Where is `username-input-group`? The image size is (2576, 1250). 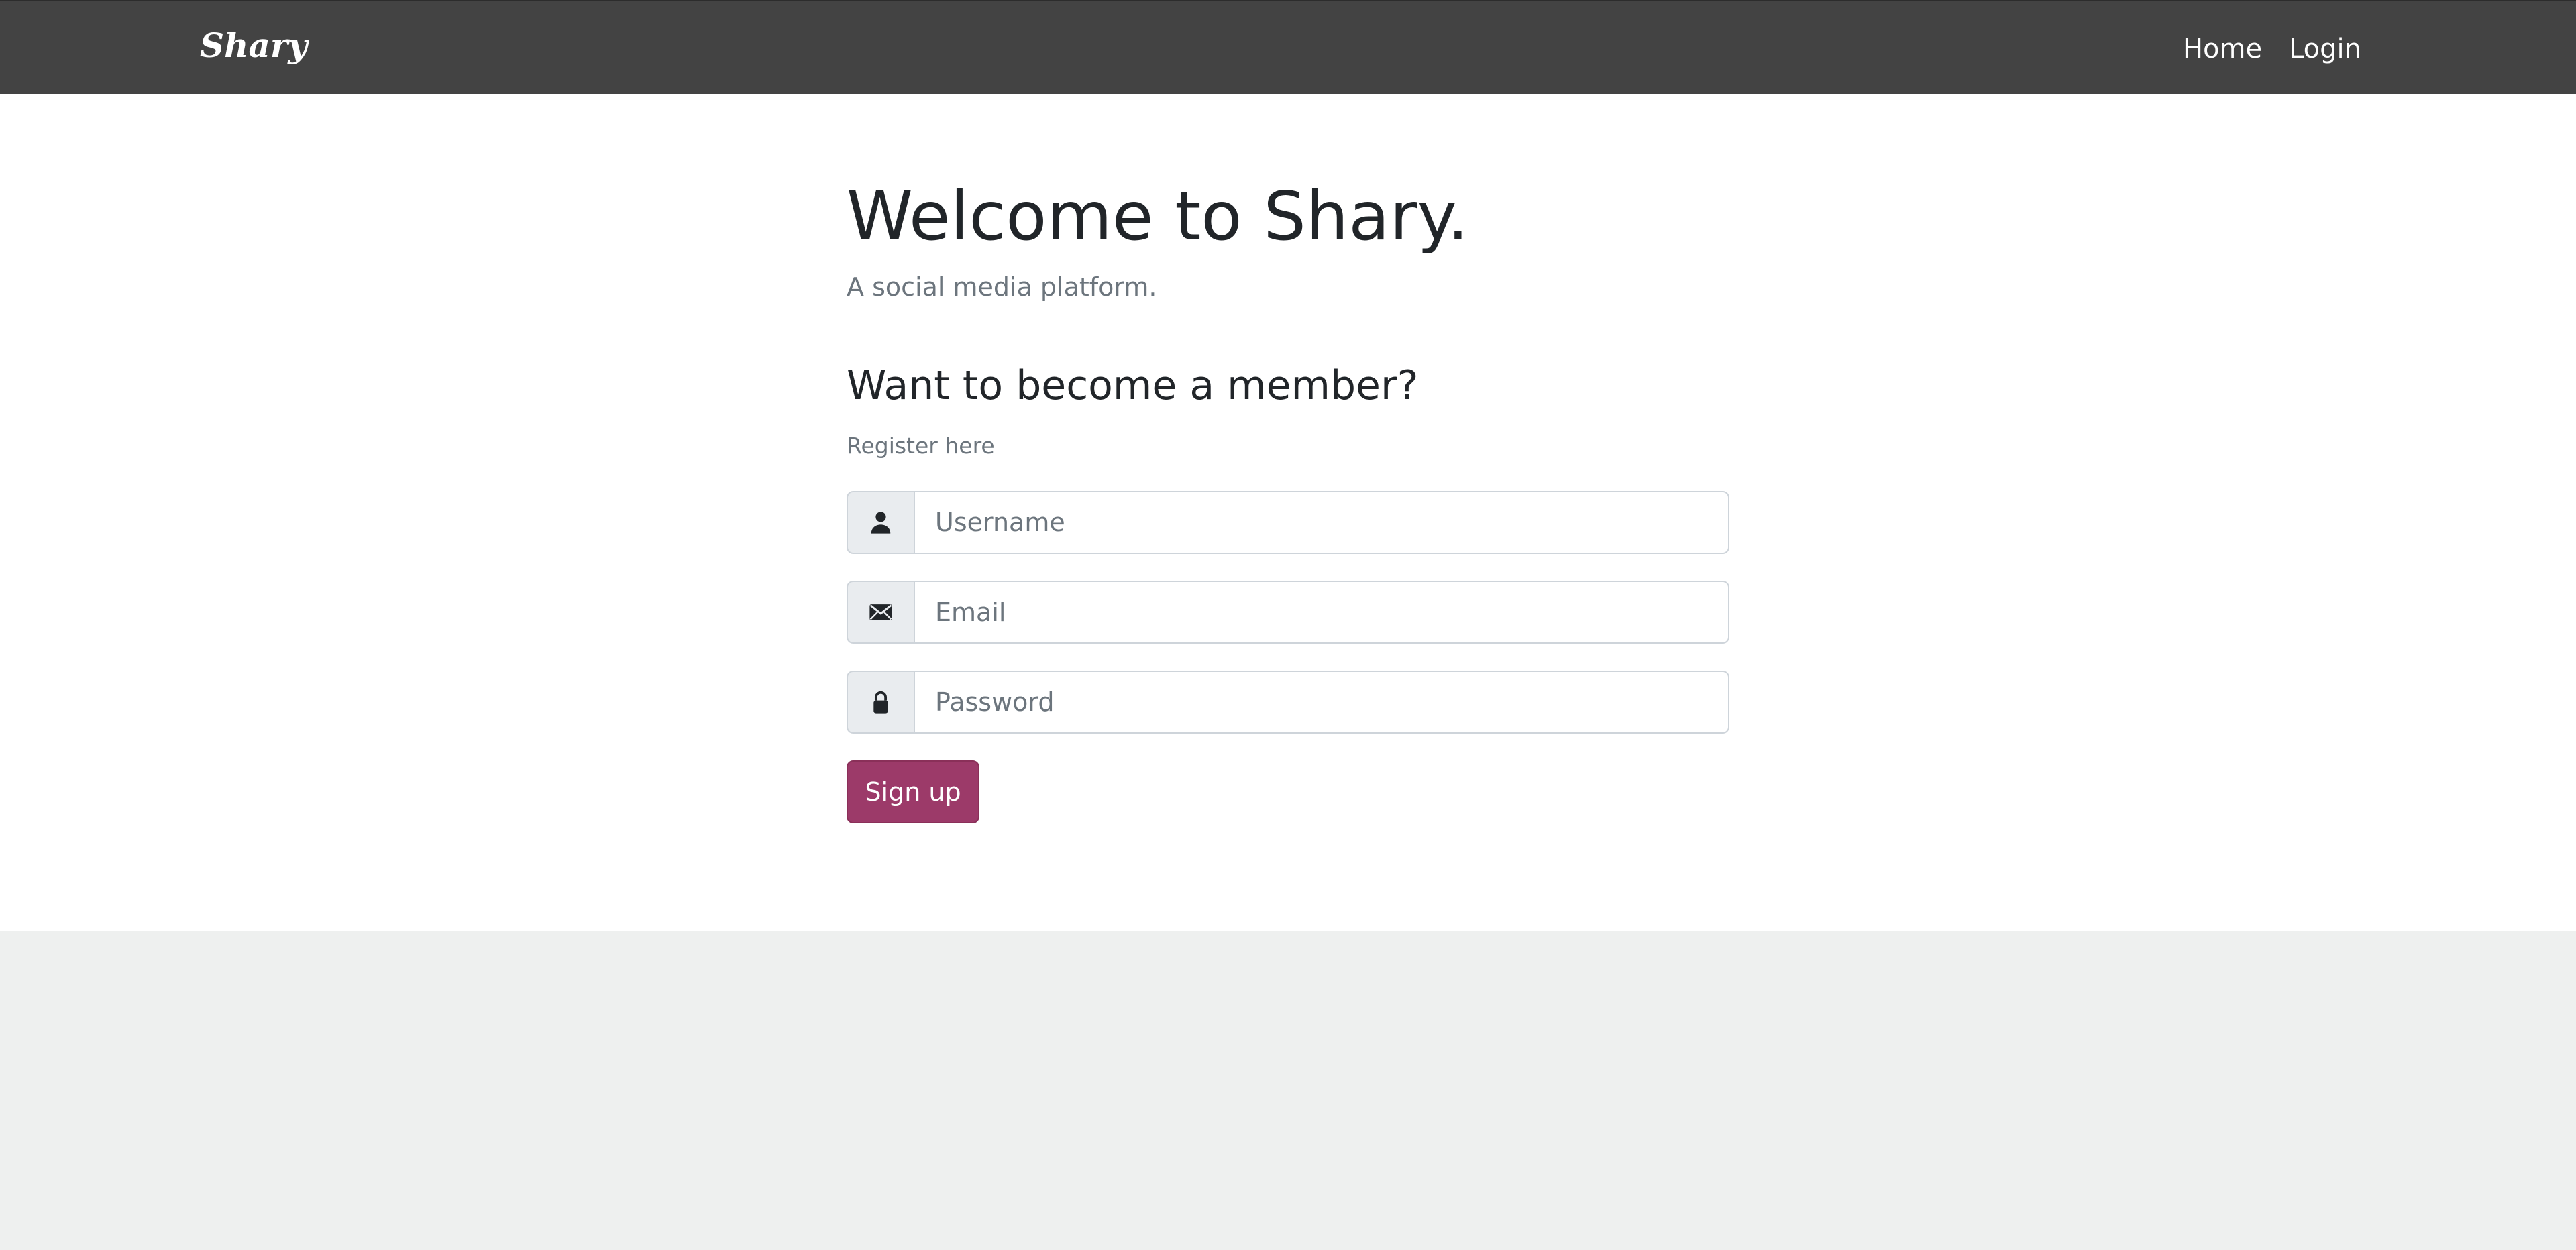 username-input-group is located at coordinates (1288, 522).